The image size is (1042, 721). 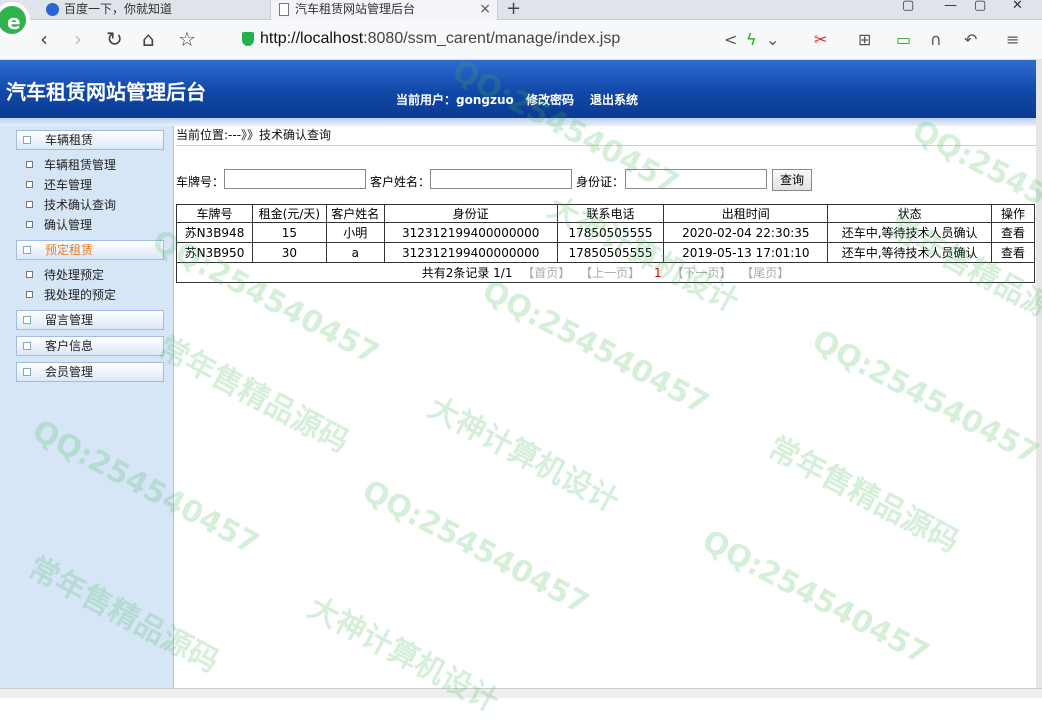 I want to click on cell-id-card: 312312199400000000, so click(x=470, y=232).